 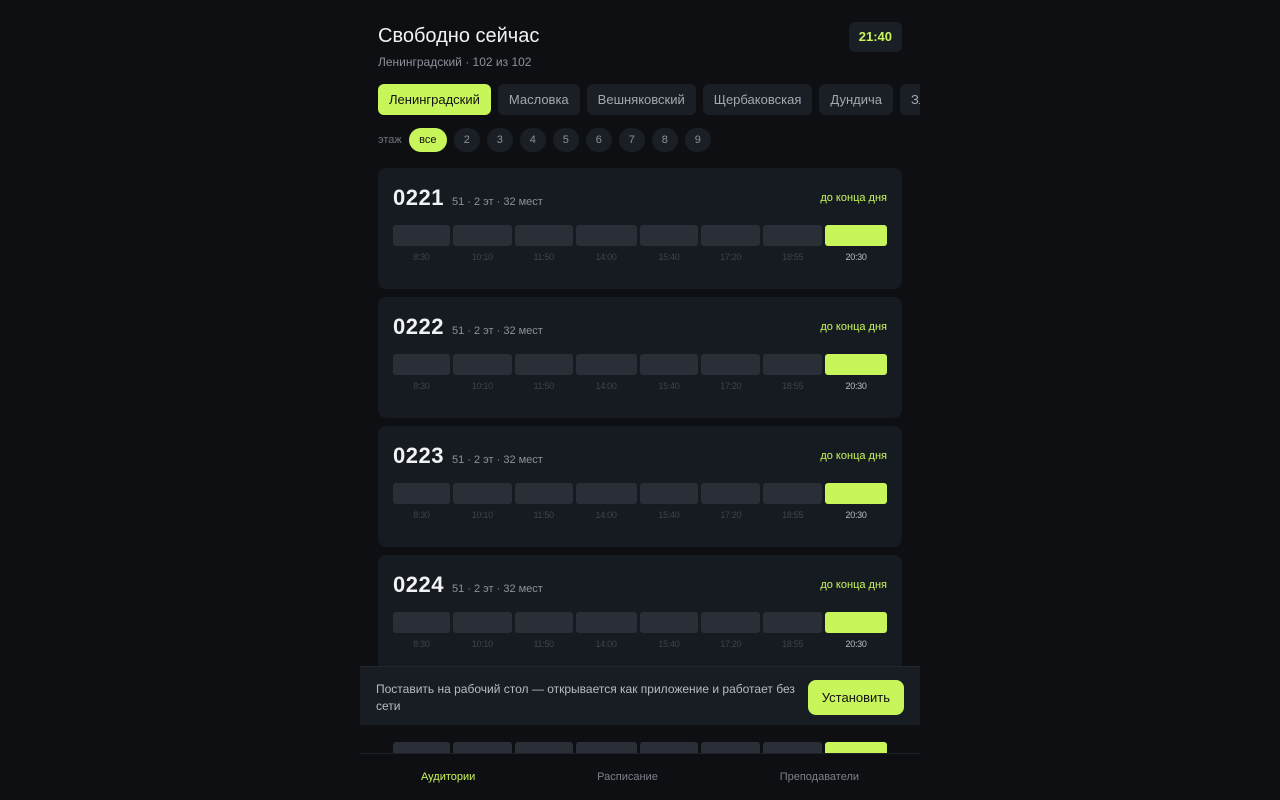 What do you see at coordinates (468, 198) in the screenshot?
I see `room-head: 0221 51 · 2 эт · 32 мест` at bounding box center [468, 198].